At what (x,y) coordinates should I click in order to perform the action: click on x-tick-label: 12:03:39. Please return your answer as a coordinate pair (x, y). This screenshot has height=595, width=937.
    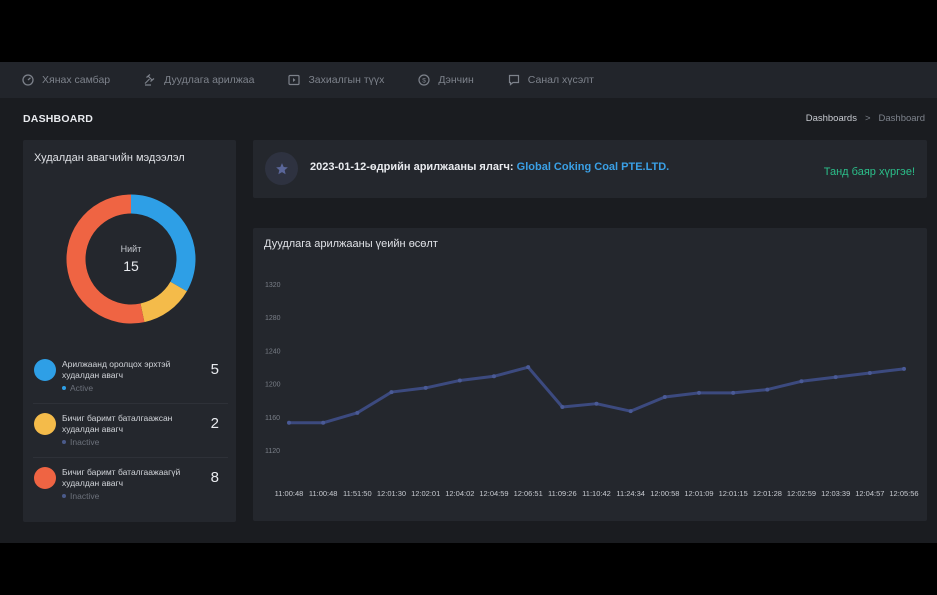
    Looking at the image, I should click on (835, 493).